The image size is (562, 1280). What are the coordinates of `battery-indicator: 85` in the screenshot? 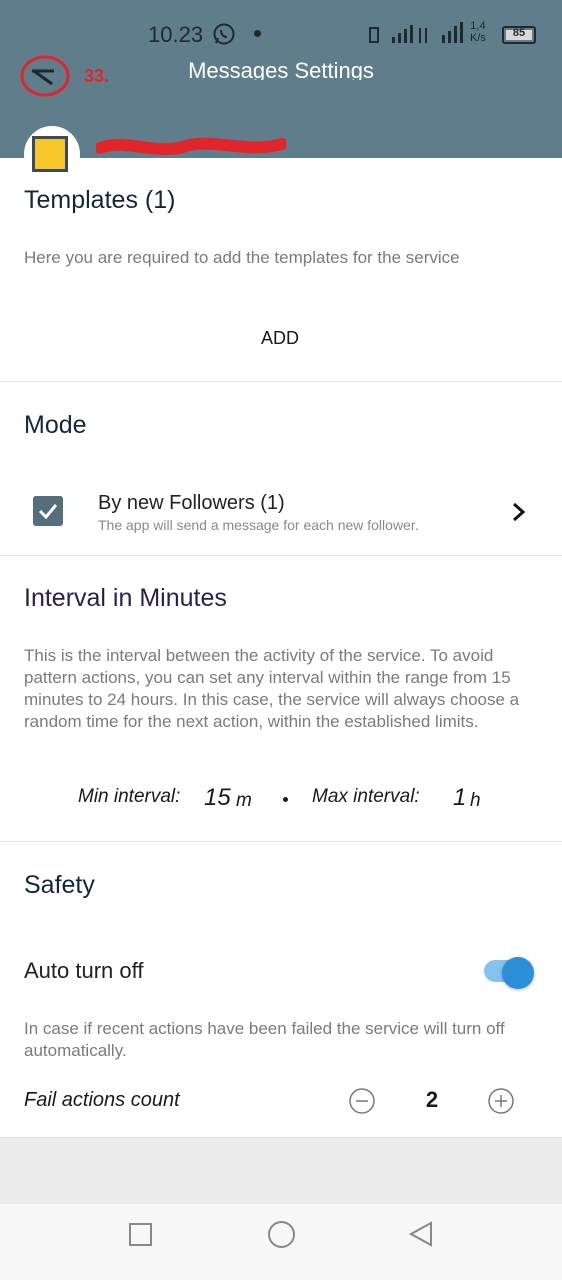 It's located at (519, 35).